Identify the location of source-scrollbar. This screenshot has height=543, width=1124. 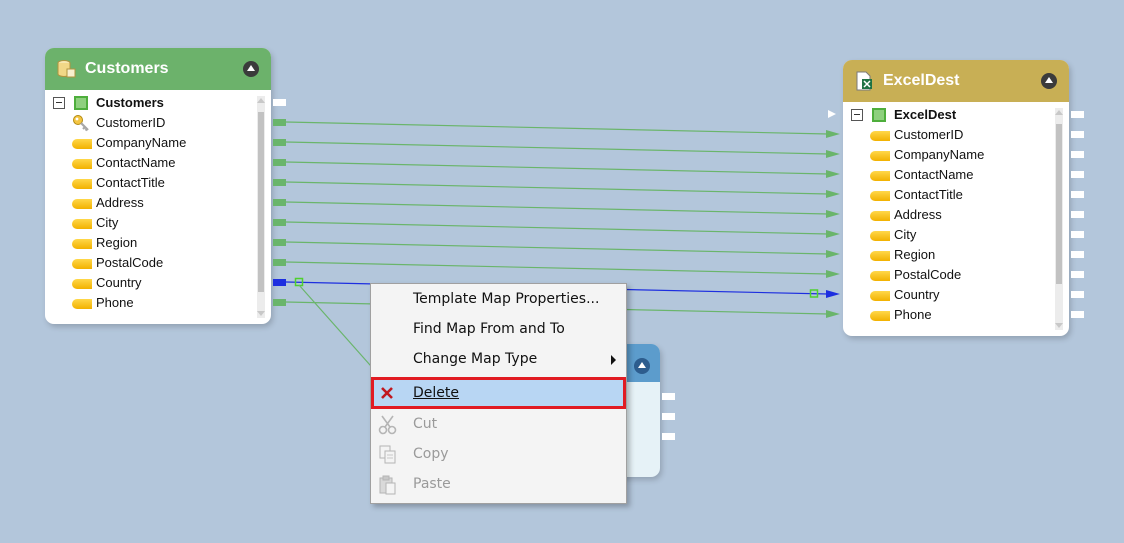
(261, 207).